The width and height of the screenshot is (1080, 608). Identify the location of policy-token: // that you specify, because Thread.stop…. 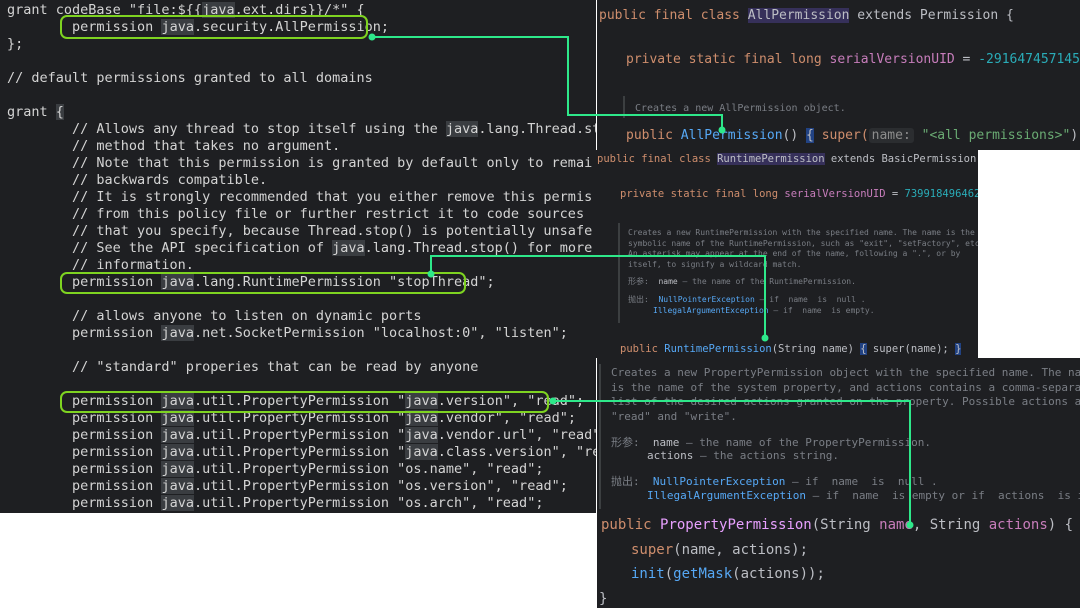
(301, 231).